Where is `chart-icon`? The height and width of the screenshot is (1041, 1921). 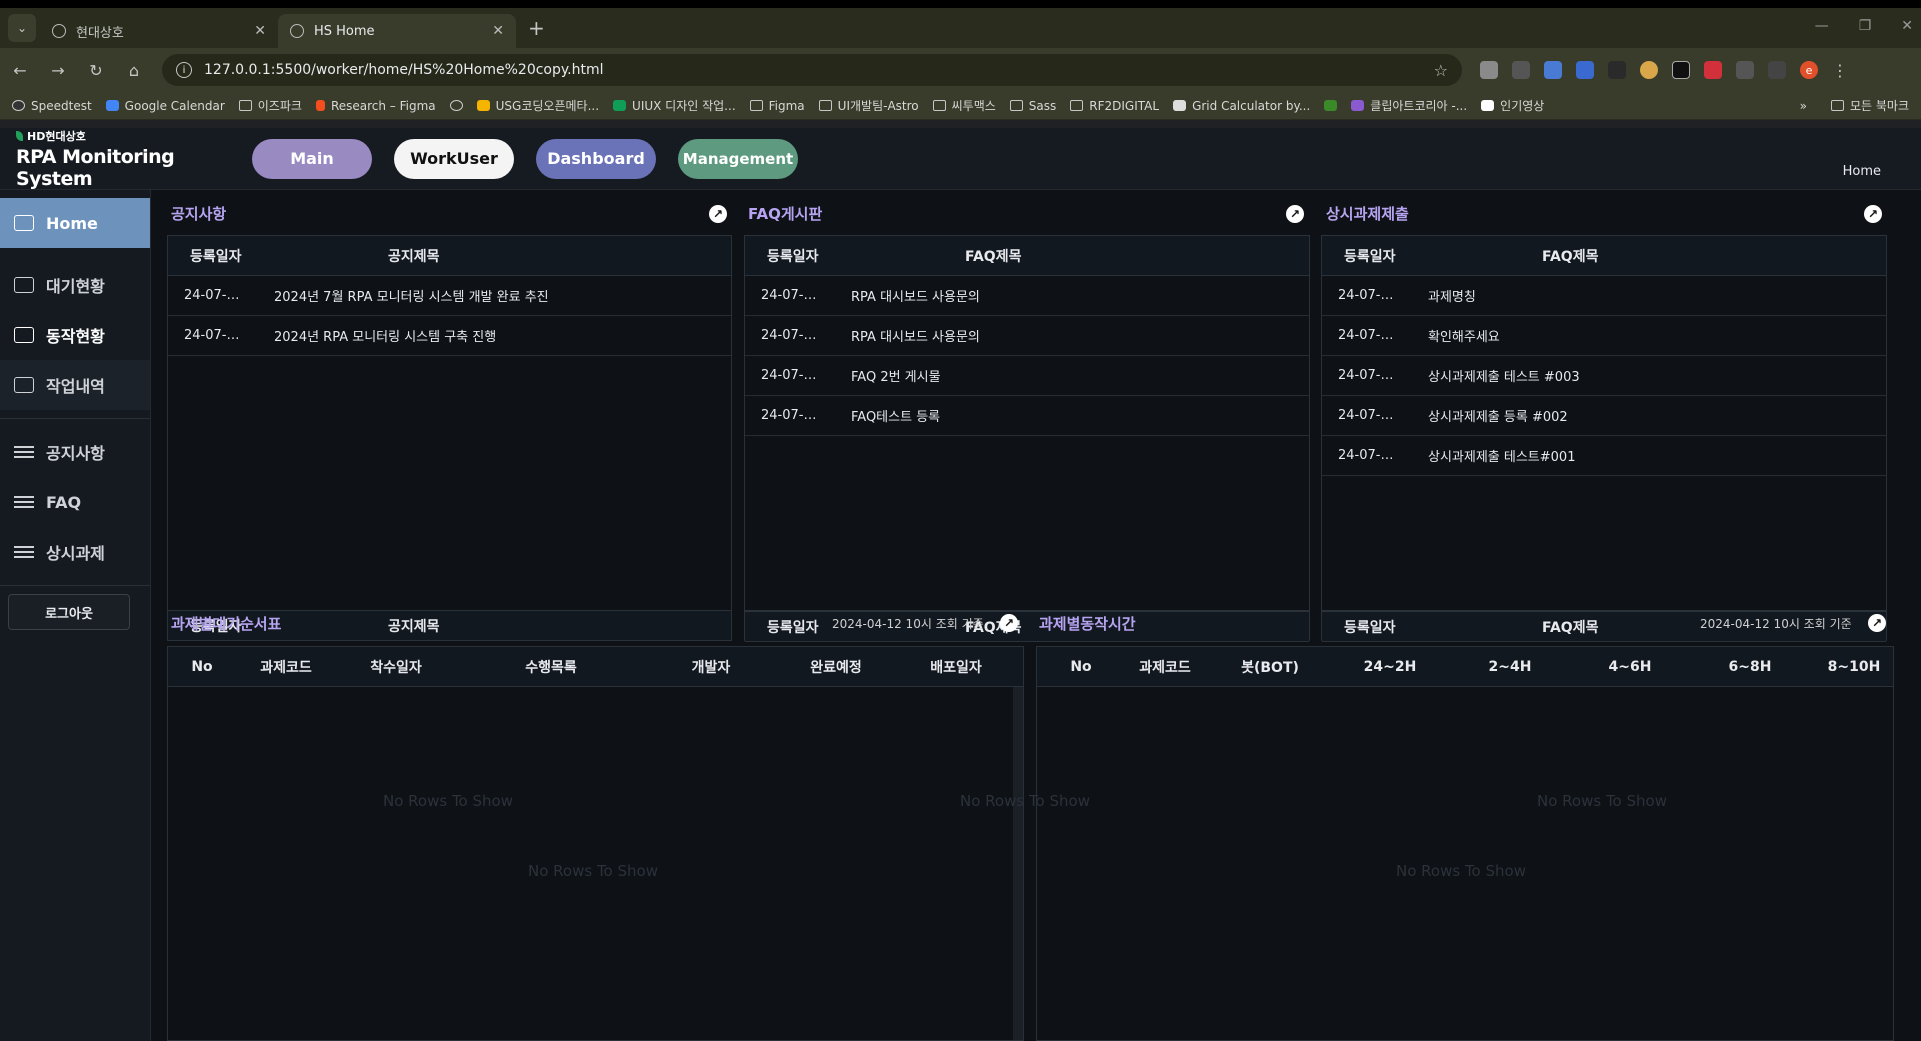
chart-icon is located at coordinates (24, 223).